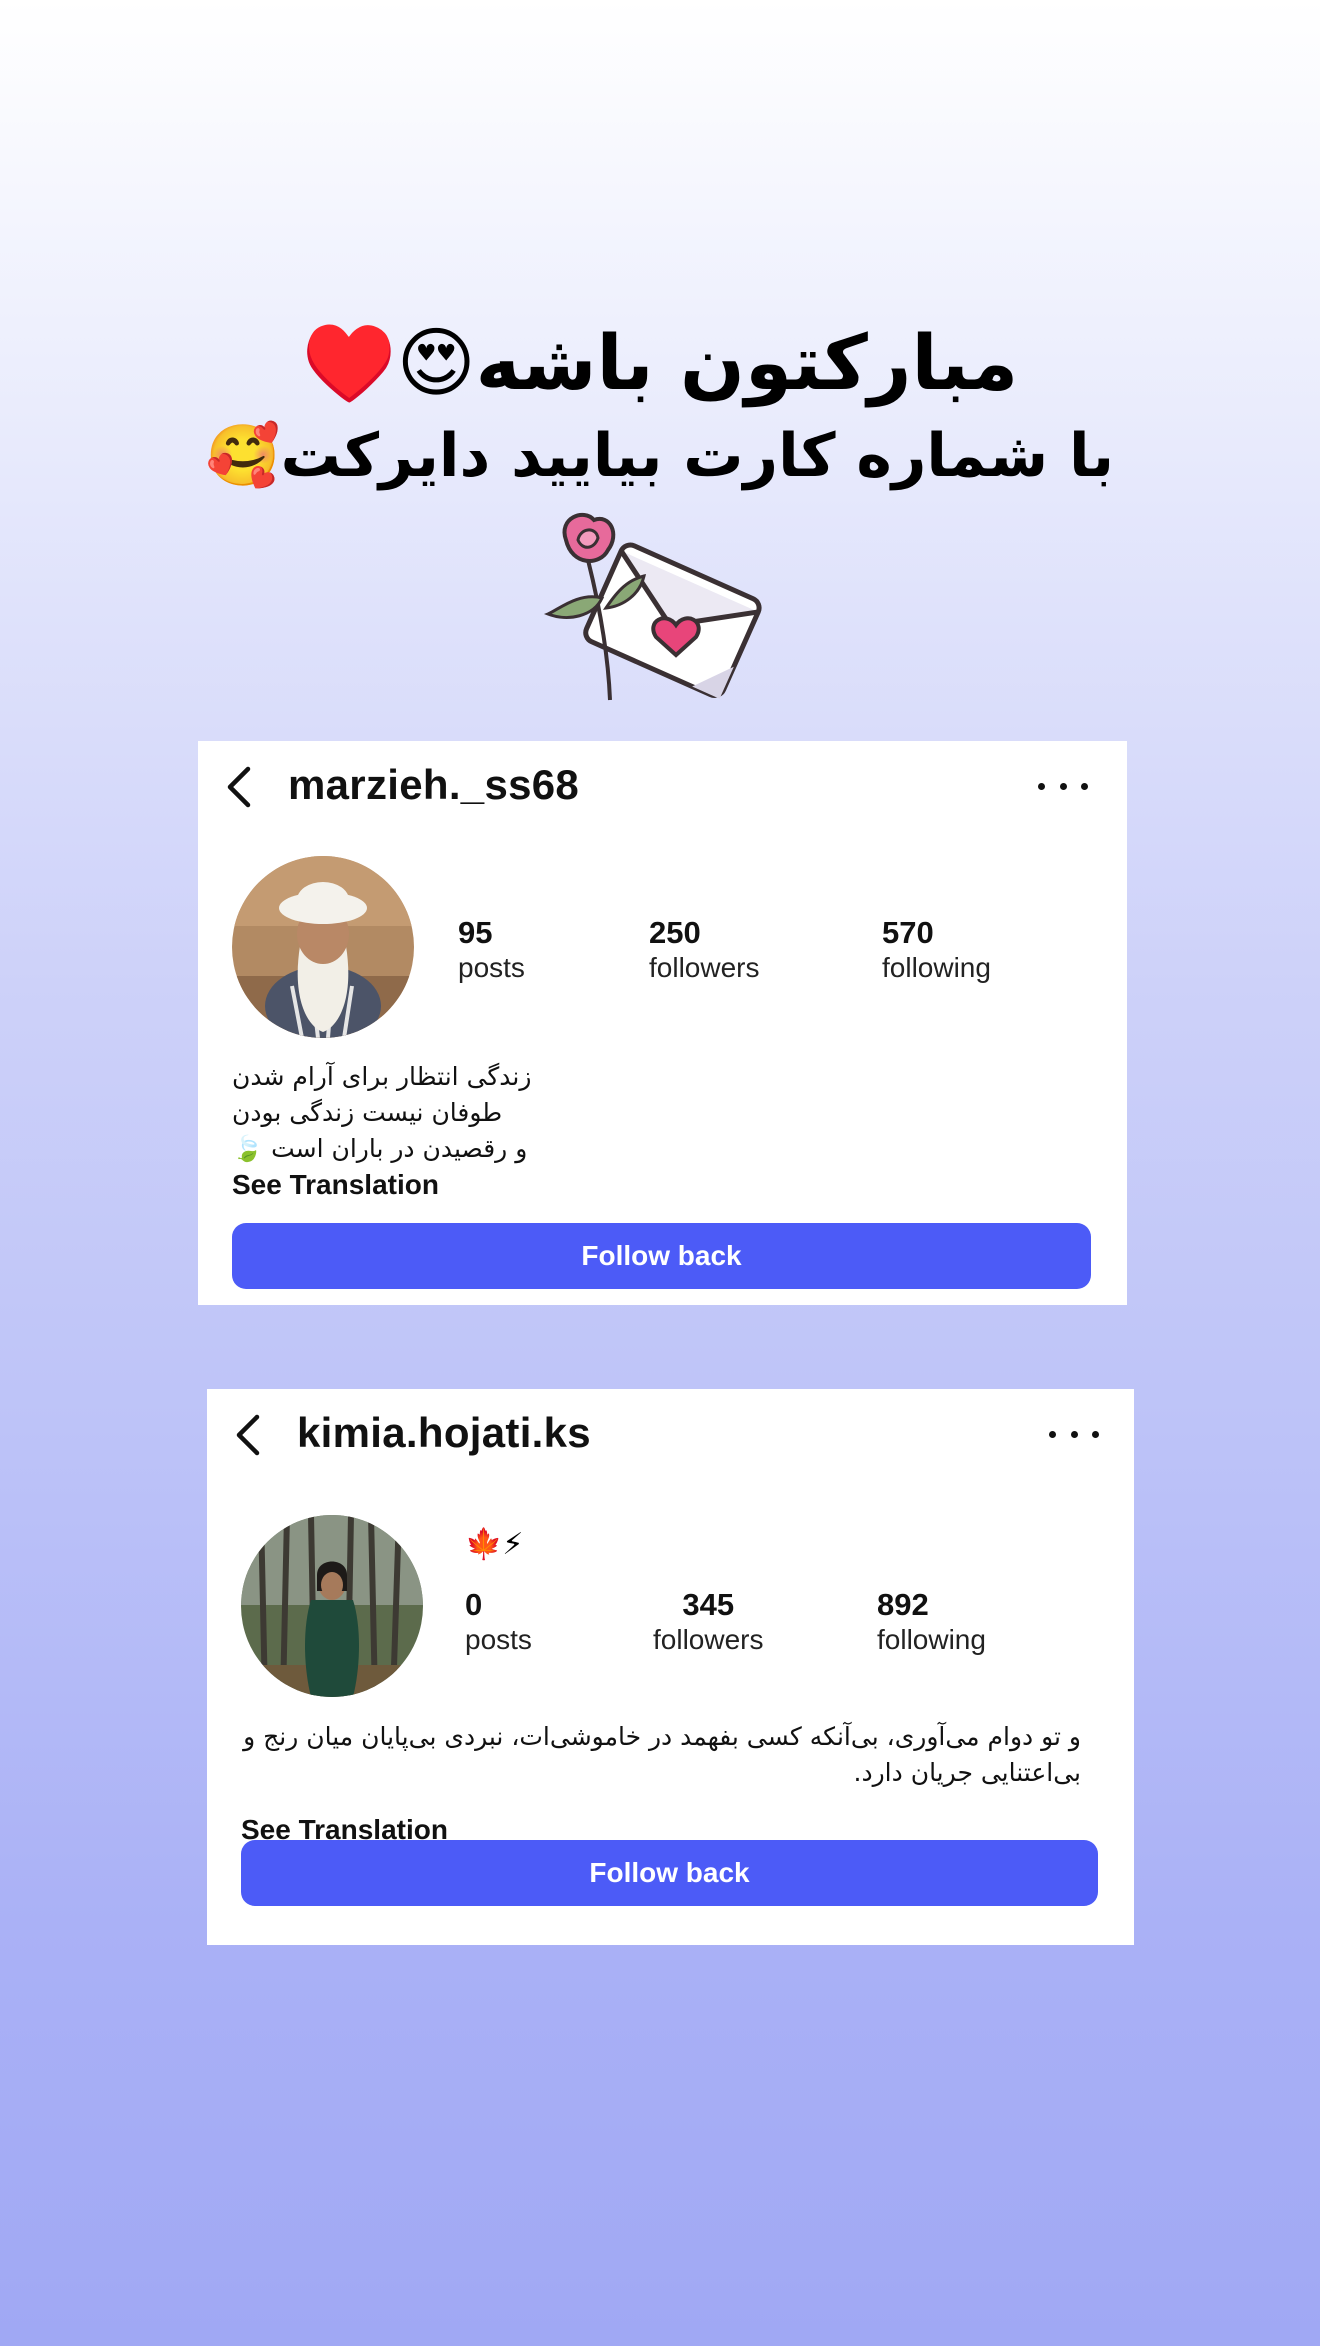 The height and width of the screenshot is (2346, 1320). I want to click on followers-count: 345, so click(708, 1604).